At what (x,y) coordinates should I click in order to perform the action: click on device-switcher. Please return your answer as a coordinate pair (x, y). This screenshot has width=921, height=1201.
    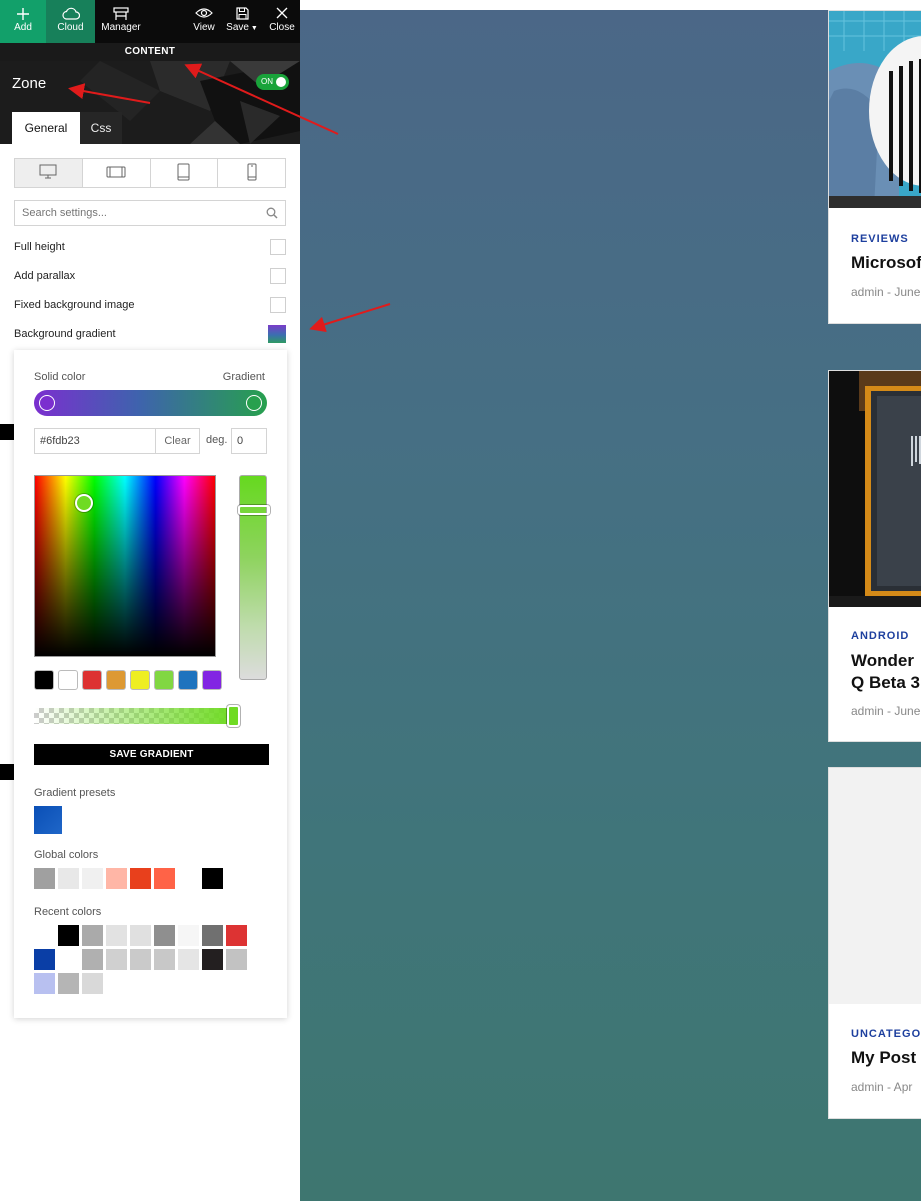
    Looking at the image, I should click on (150, 173).